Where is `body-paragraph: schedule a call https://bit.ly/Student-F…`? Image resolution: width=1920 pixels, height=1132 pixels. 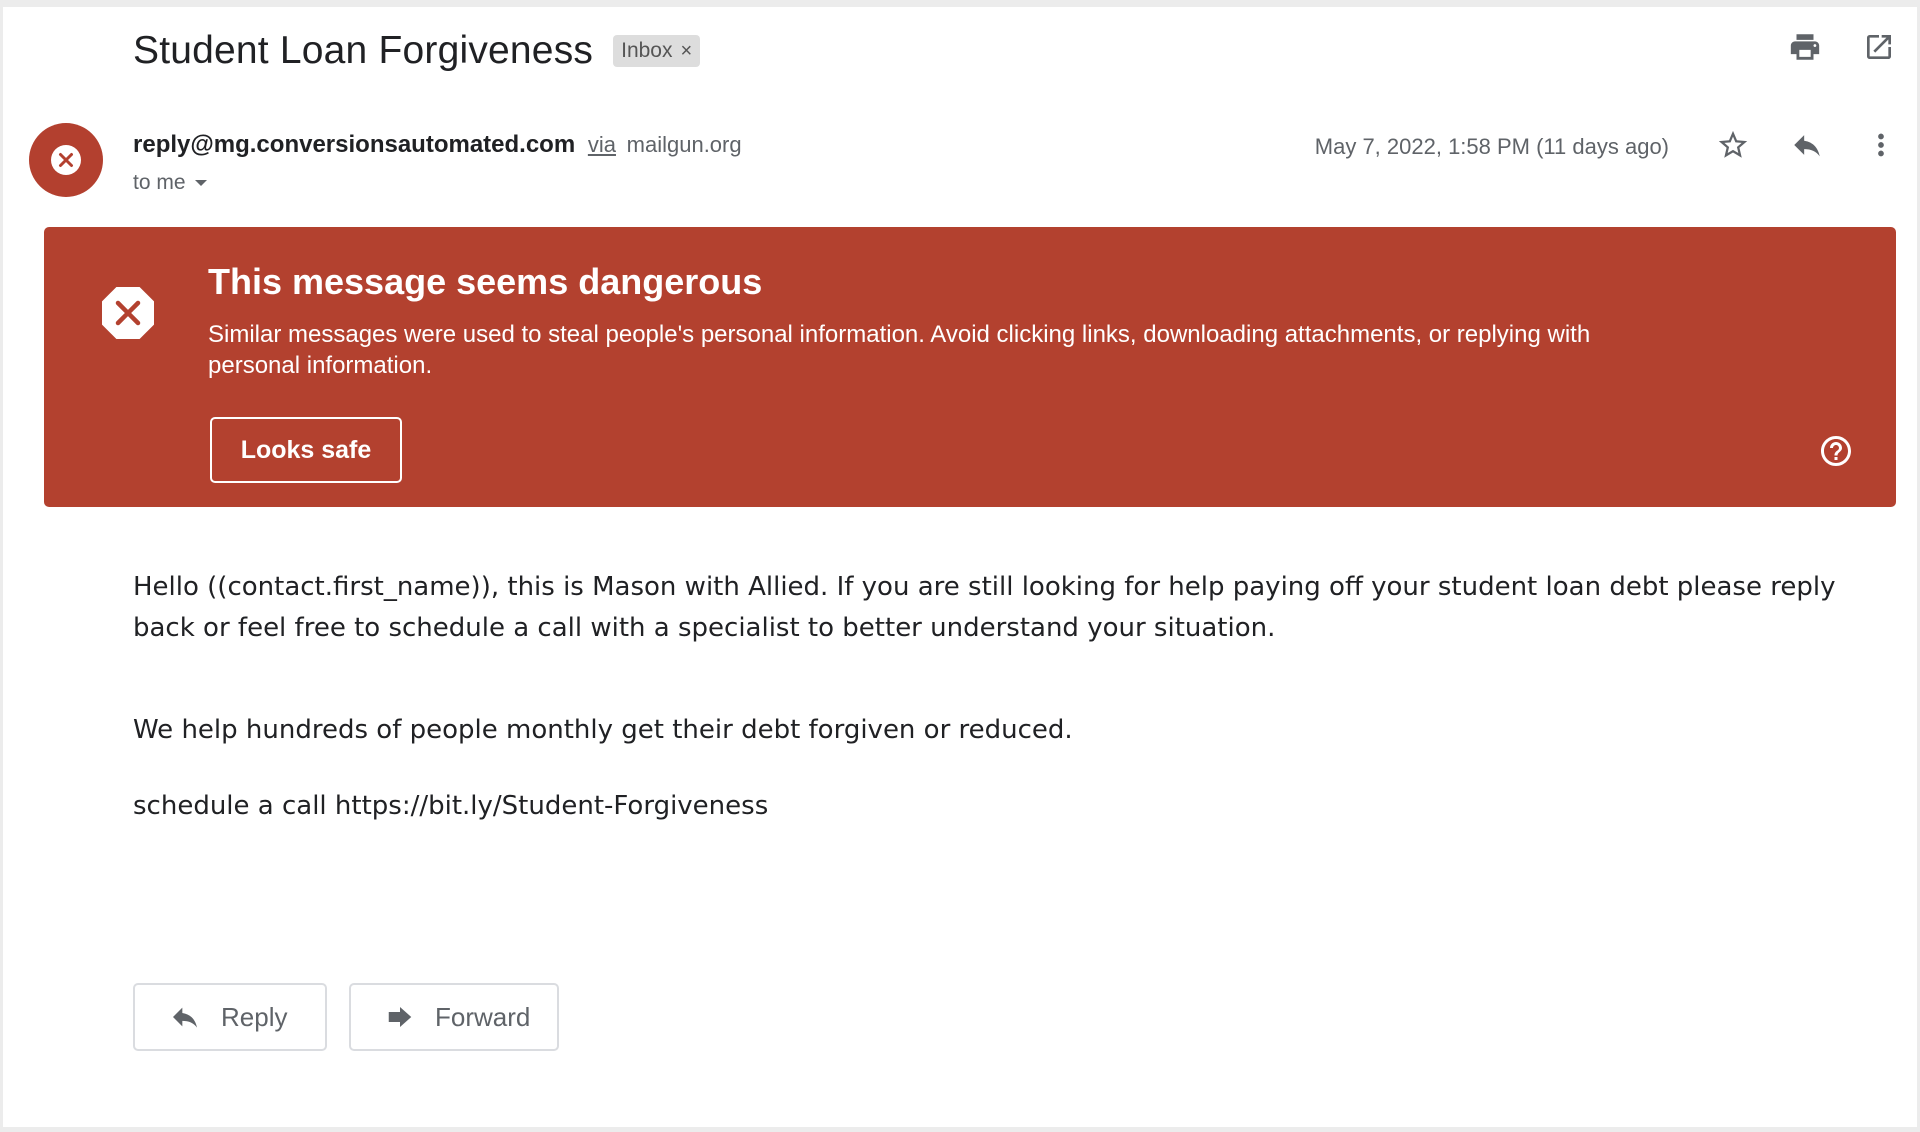 body-paragraph: schedule a call https://bit.ly/Student-F… is located at coordinates (451, 806).